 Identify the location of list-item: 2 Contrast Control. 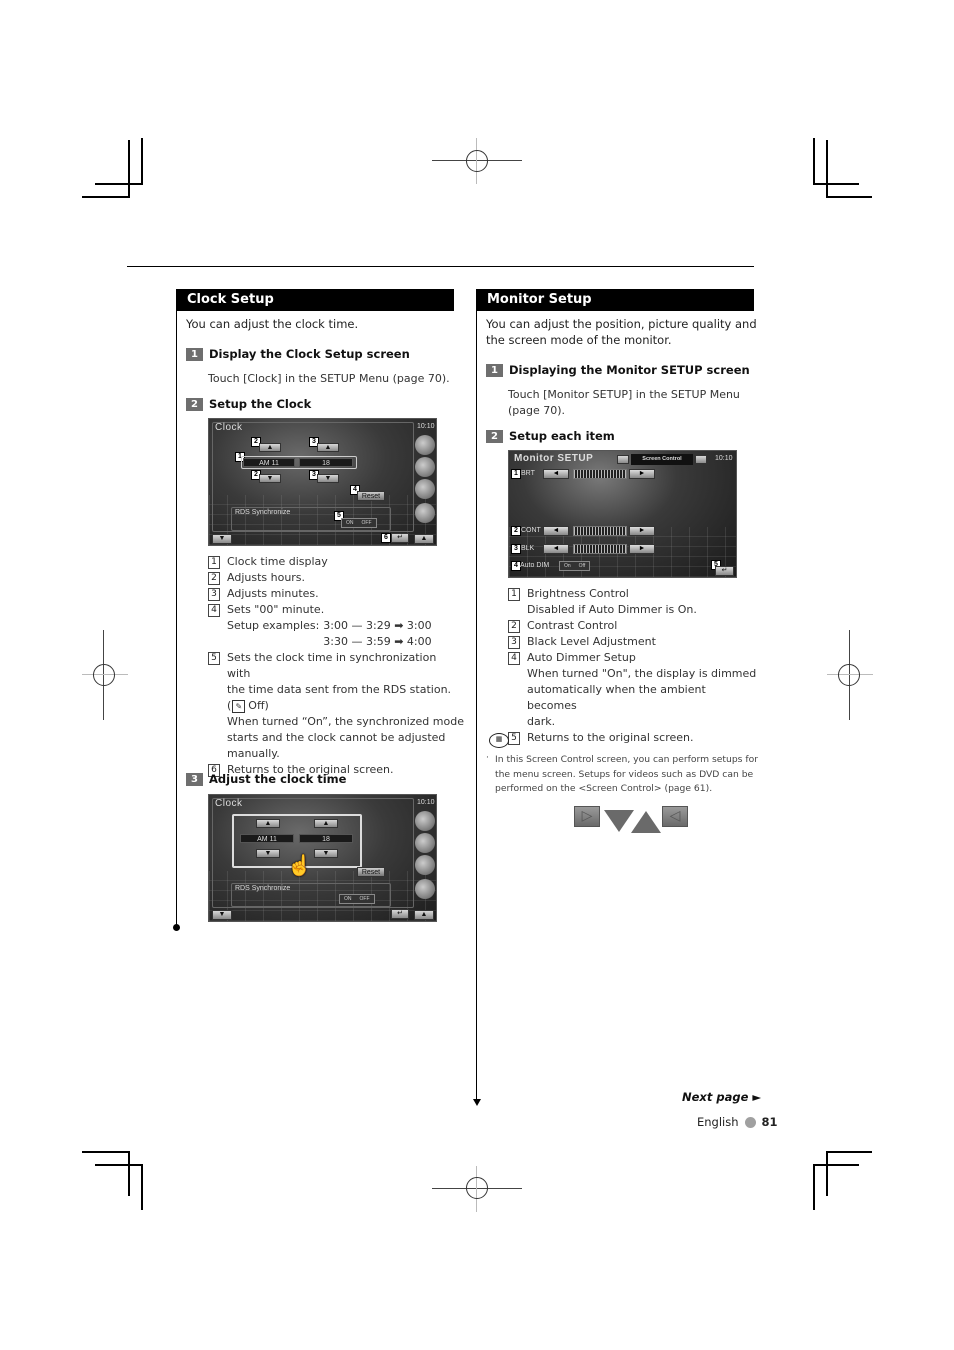
(633, 626).